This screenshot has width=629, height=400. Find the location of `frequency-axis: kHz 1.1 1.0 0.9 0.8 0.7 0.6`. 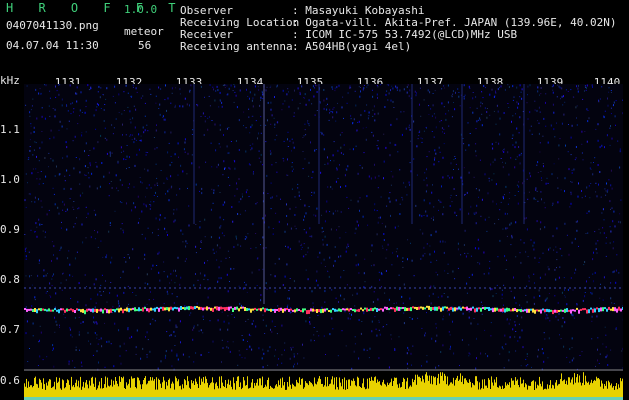

frequency-axis: kHz 1.1 1.0 0.9 0.8 0.7 0.6 is located at coordinates (12, 236).